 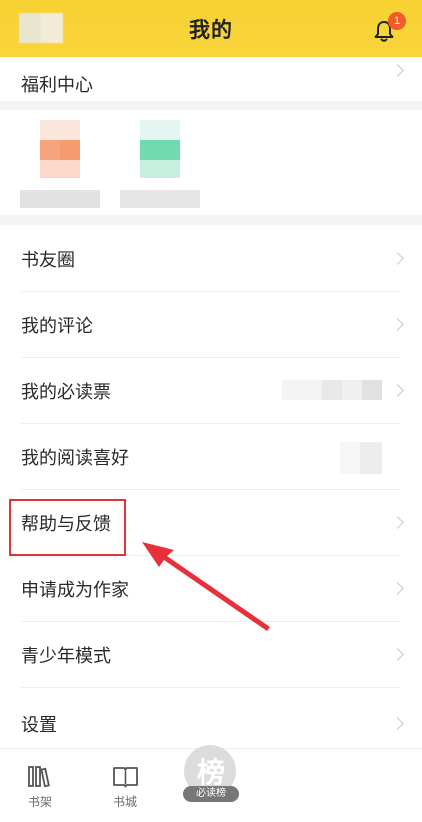 I want to click on welfare-center-row: 福利中心, so click(x=211, y=79).